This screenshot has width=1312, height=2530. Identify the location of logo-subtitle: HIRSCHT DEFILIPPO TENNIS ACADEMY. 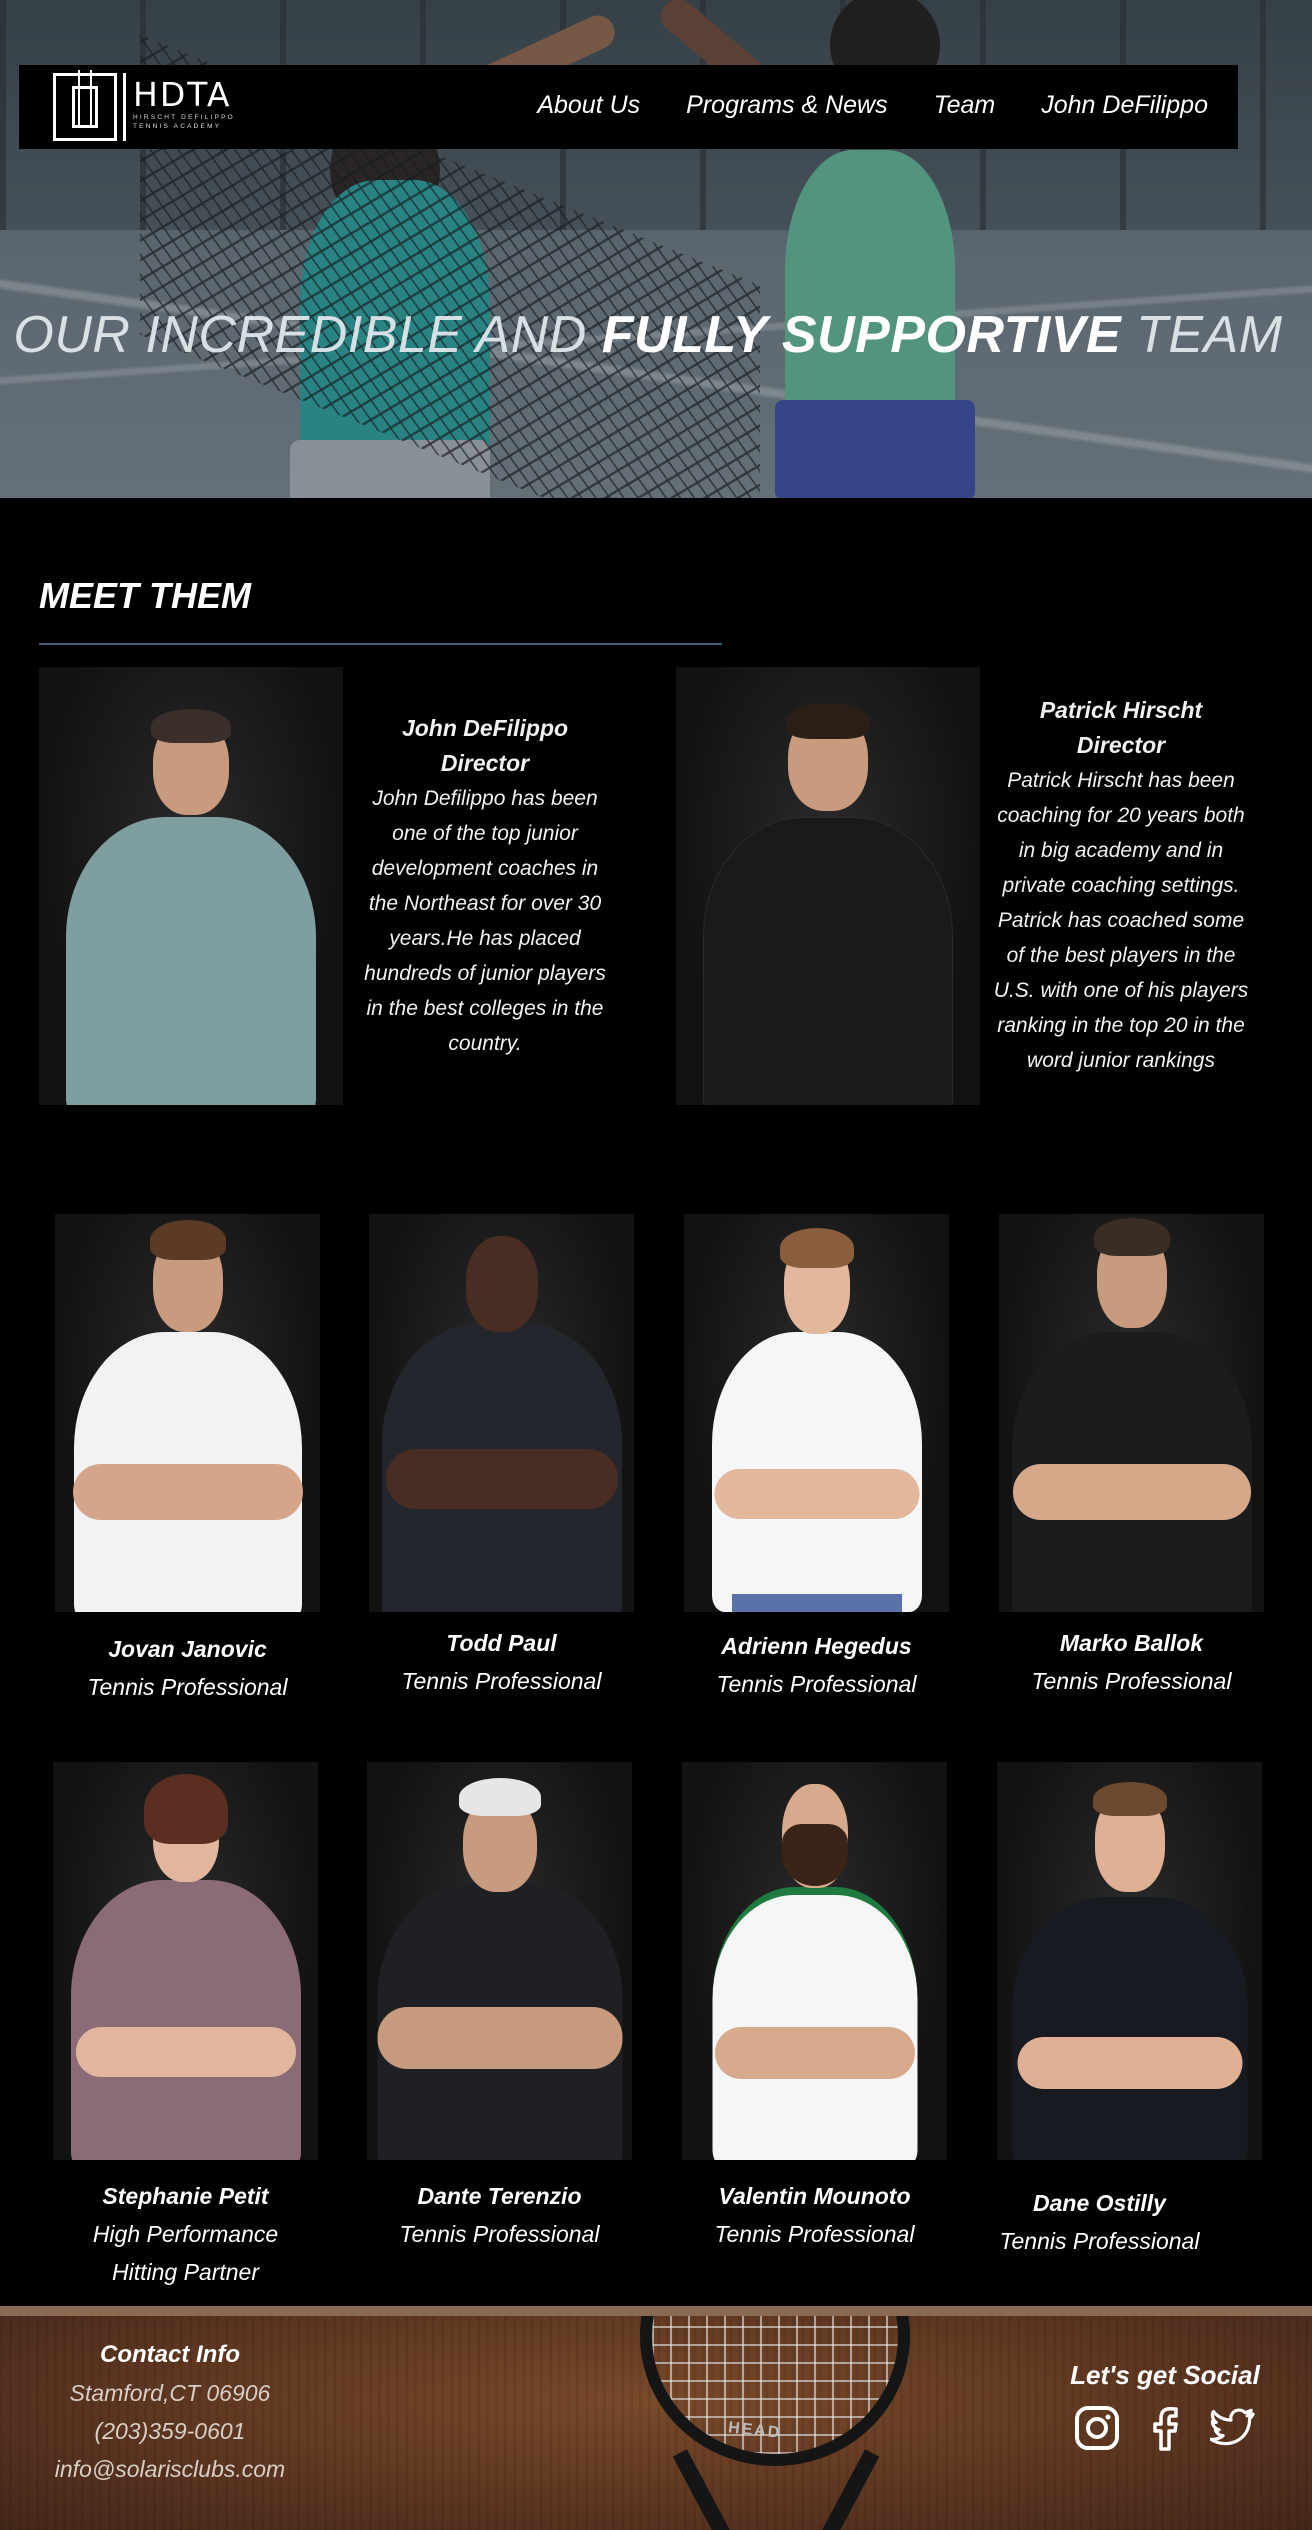
(184, 122).